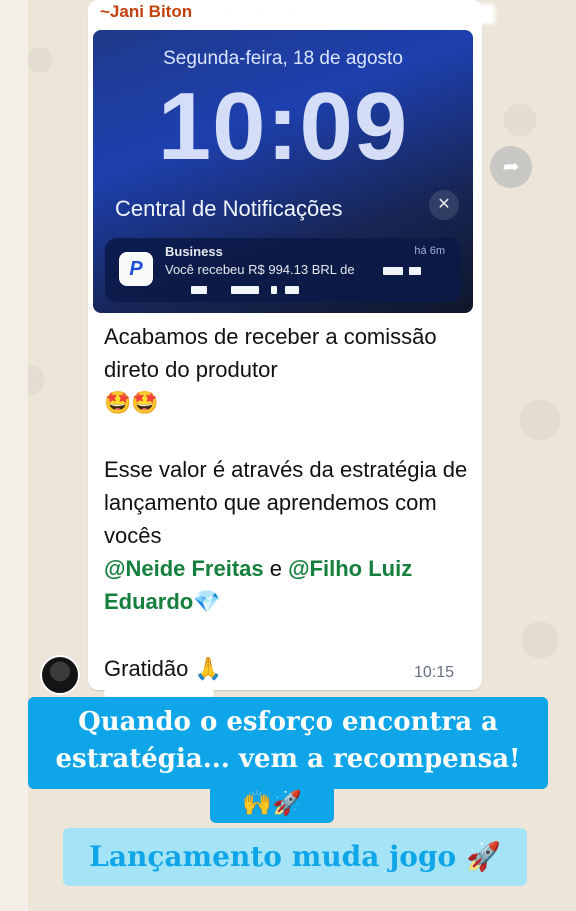 This screenshot has height=911, width=576. Describe the element at coordinates (272, 804) in the screenshot. I see `caption-emojis: 🙌🚀` at that location.